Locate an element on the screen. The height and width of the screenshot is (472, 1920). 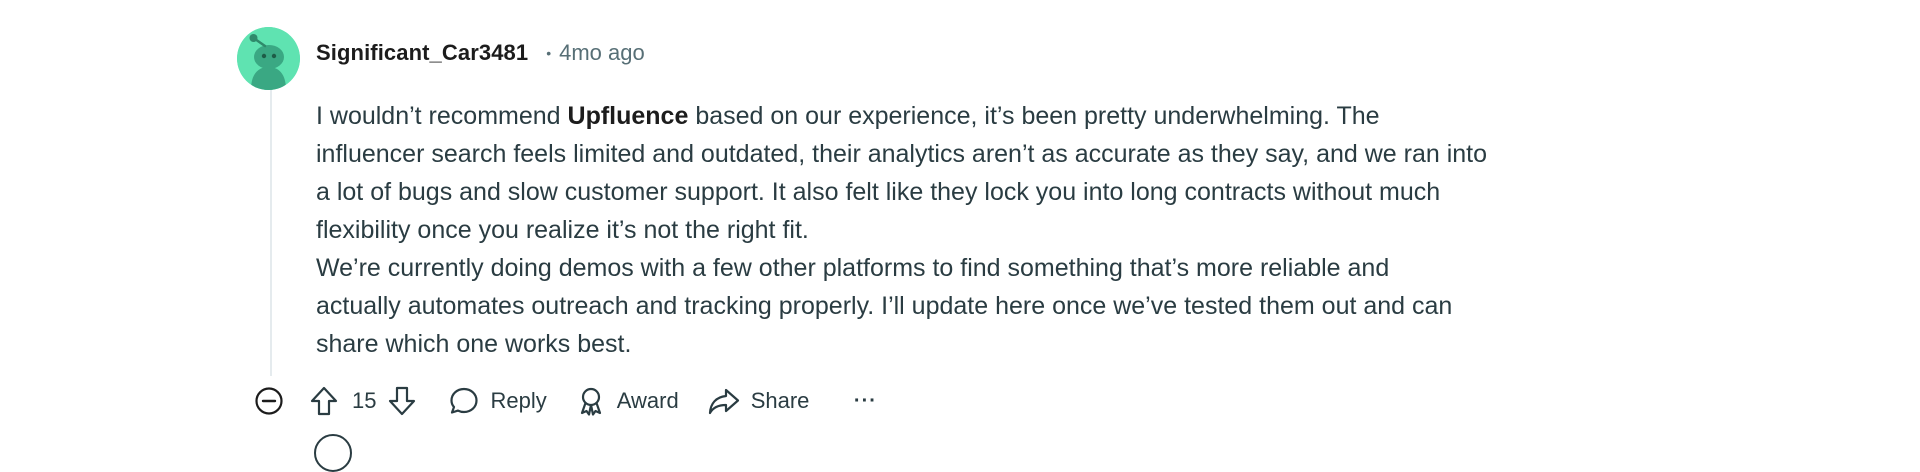
reply-label: Reply is located at coordinates (518, 400).